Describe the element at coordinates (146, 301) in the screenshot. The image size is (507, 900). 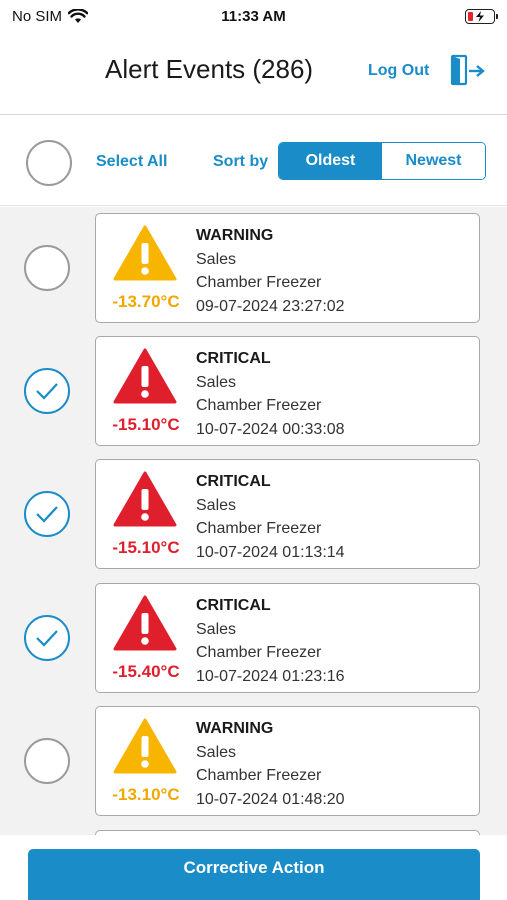
I see `temperature-value: -13.70°C` at that location.